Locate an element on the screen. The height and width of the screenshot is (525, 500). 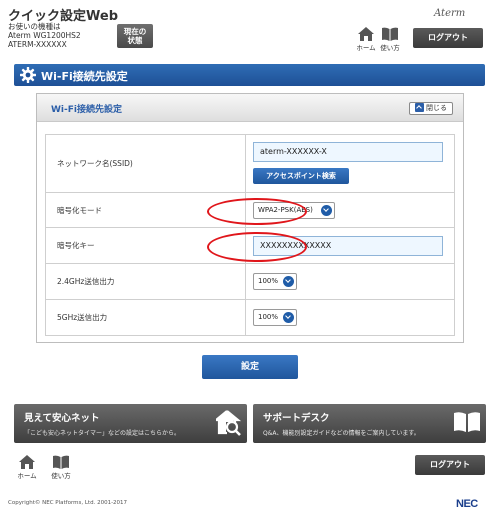
ssid-label: ネットワーク名(SSID) is located at coordinates (146, 163).